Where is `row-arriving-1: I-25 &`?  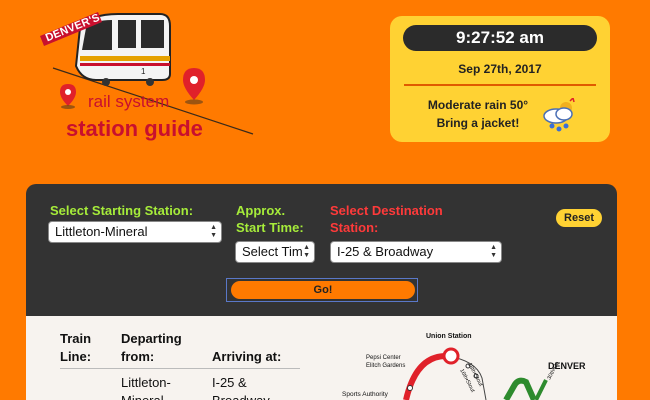
row-arriving-1: I-25 & is located at coordinates (229, 382).